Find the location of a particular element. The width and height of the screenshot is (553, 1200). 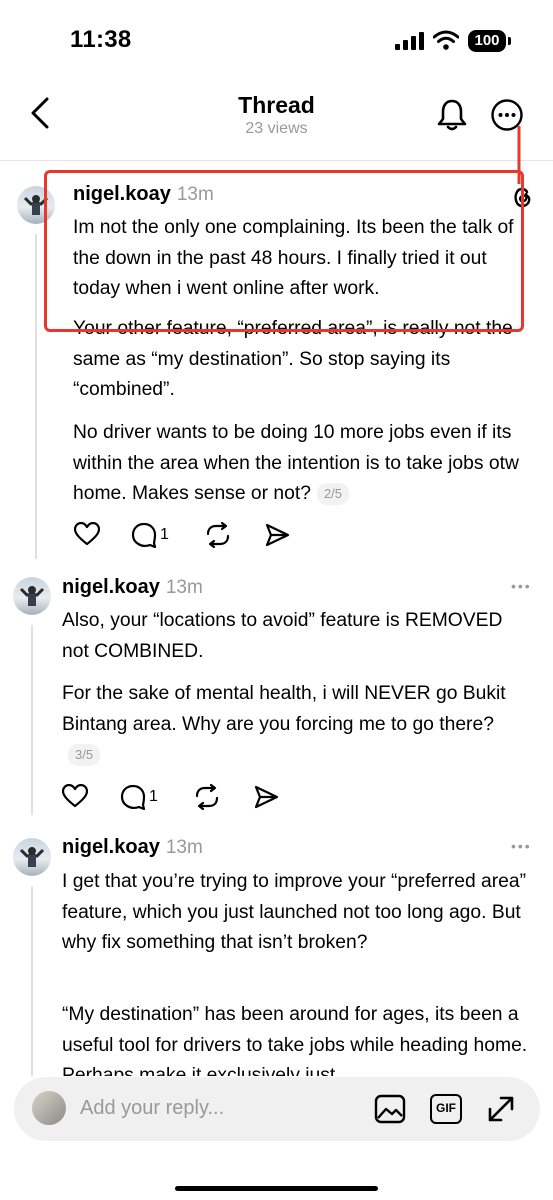

gif-button: GIF is located at coordinates (446, 1109).